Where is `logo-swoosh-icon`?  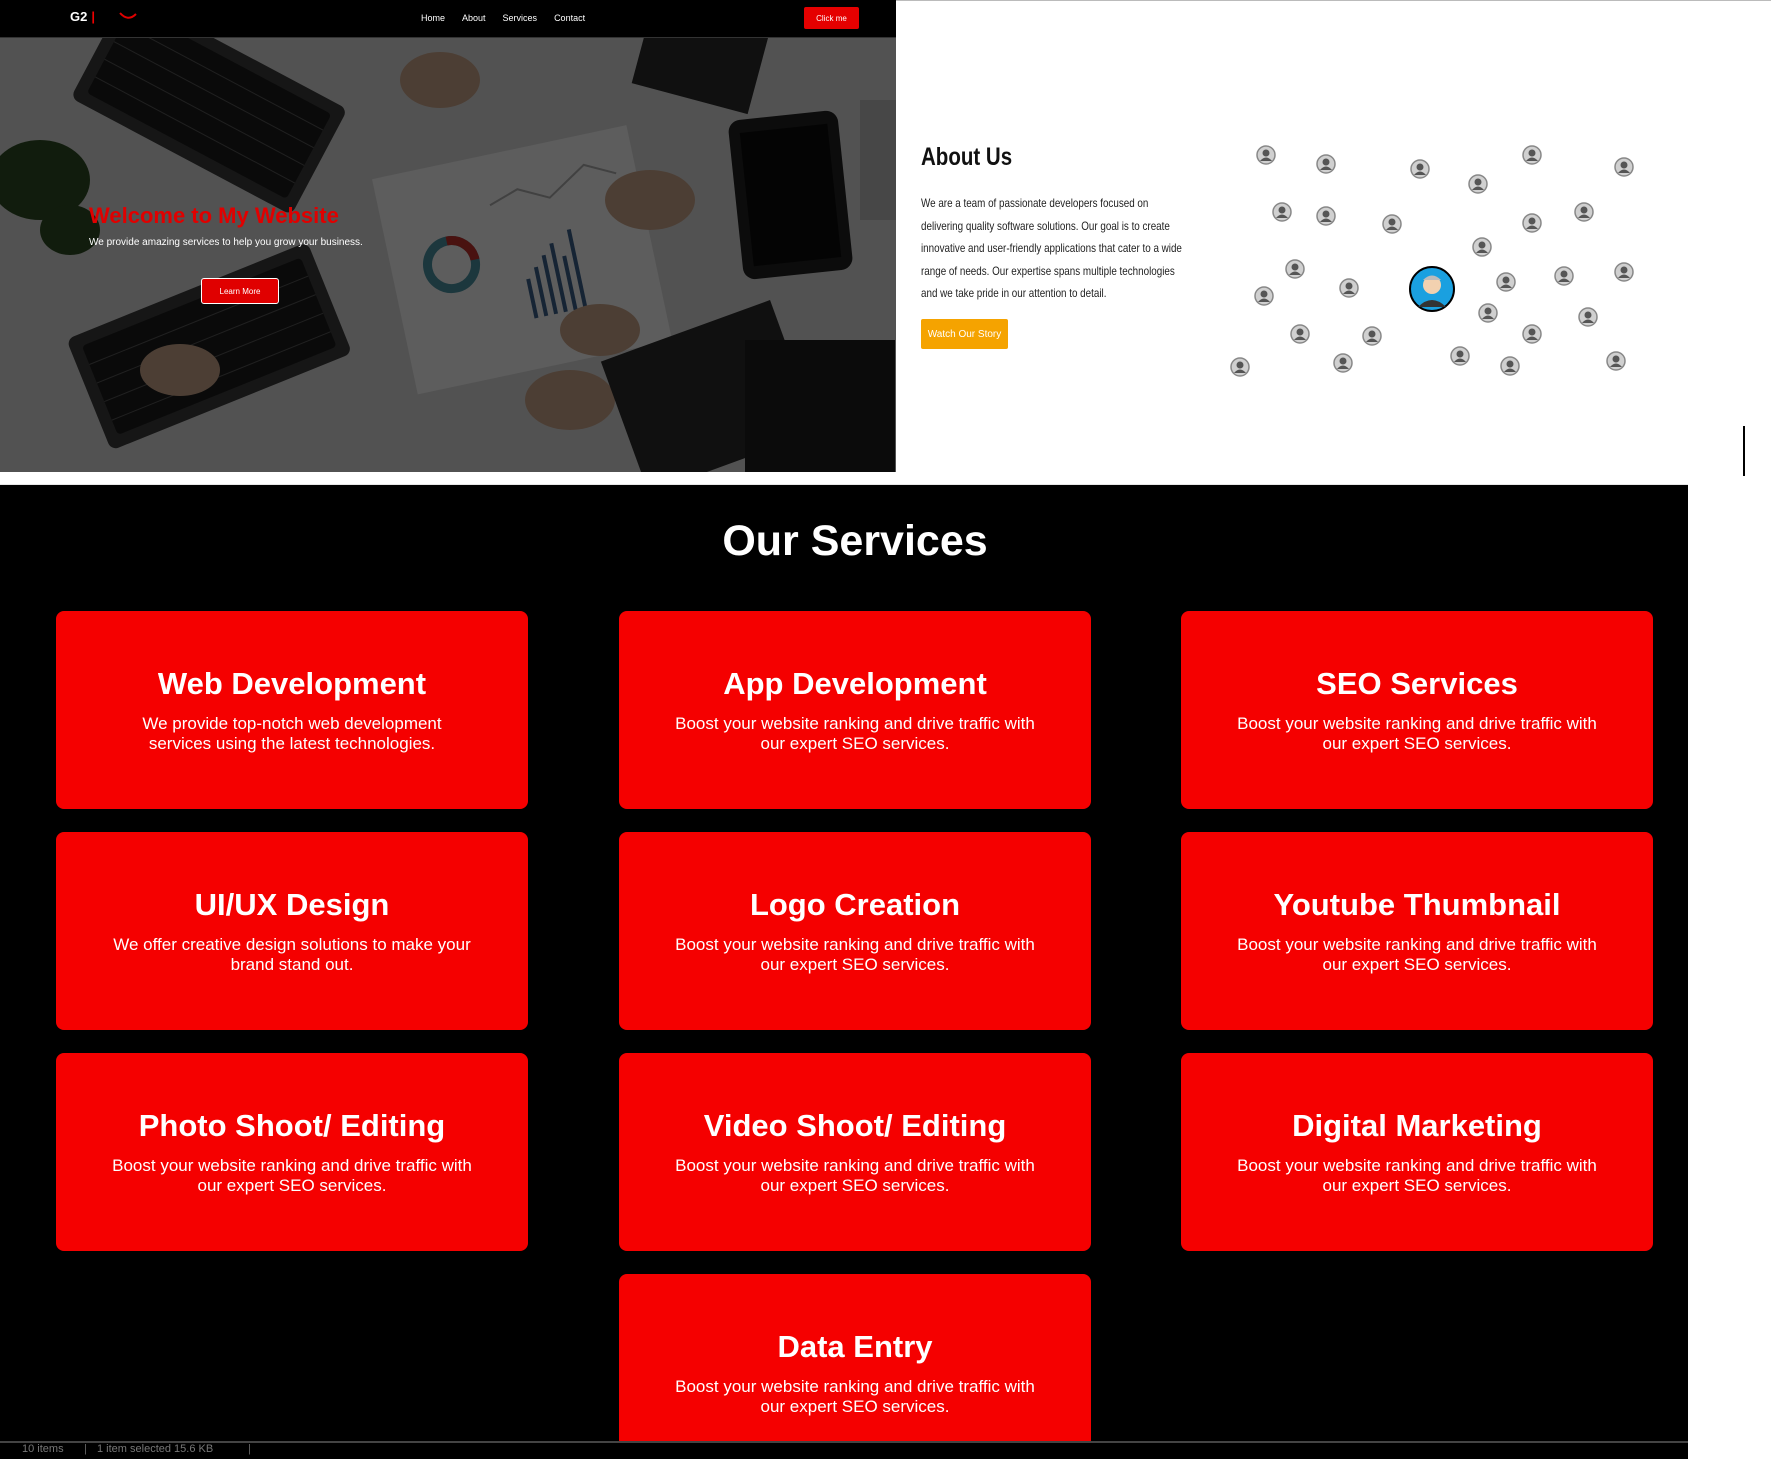
logo-swoosh-icon is located at coordinates (128, 15).